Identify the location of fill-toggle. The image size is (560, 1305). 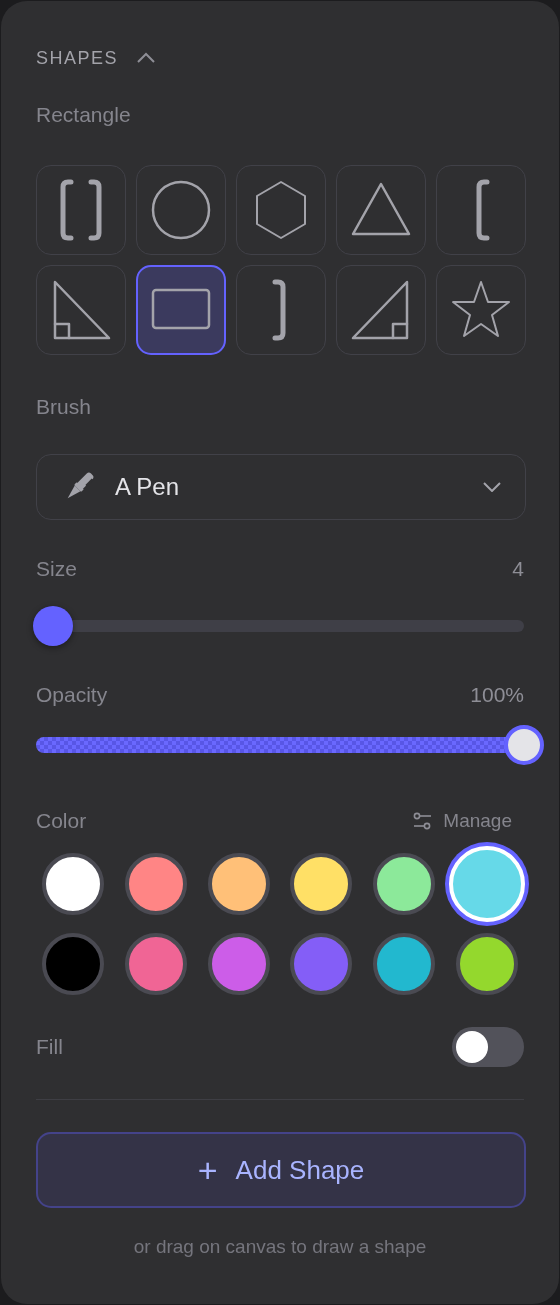
(488, 1047).